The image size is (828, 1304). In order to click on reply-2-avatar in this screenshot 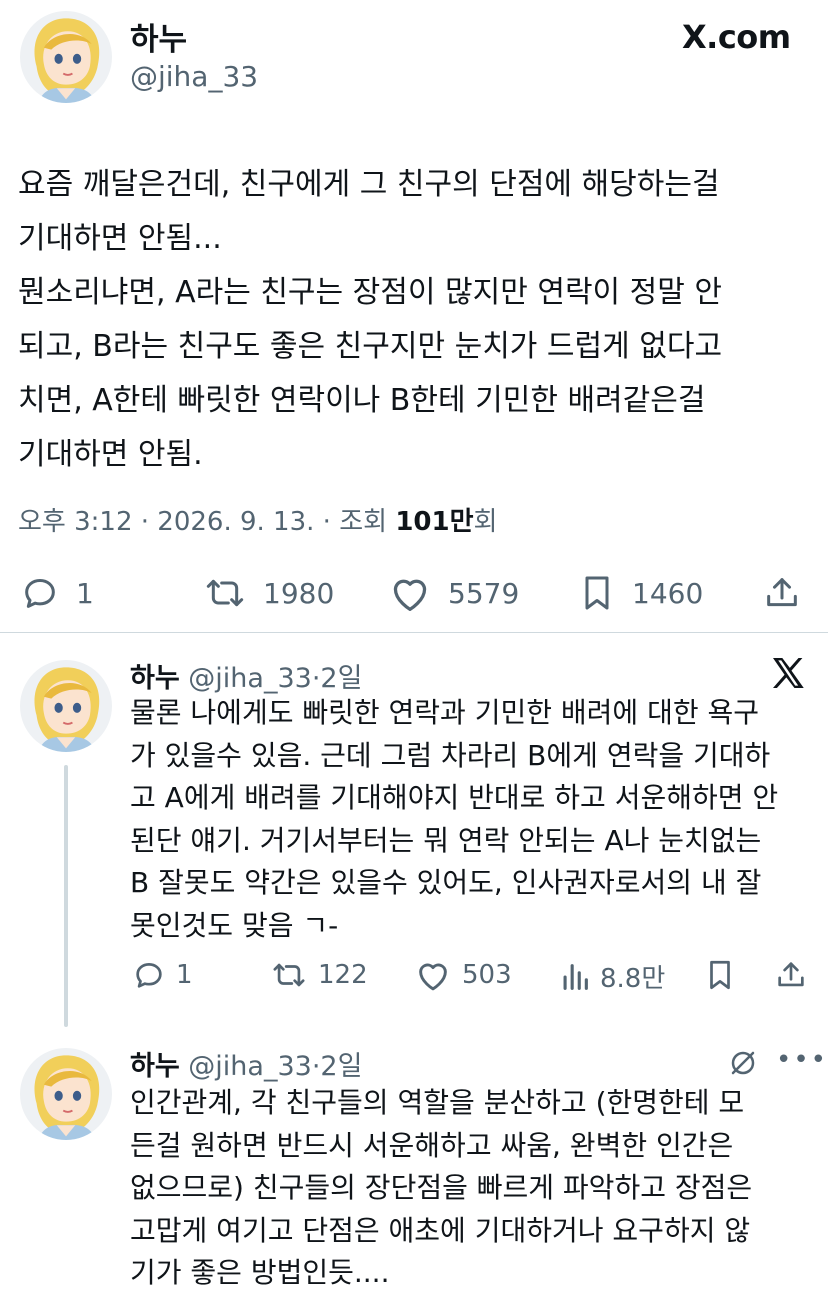, I will do `click(66, 1094)`.